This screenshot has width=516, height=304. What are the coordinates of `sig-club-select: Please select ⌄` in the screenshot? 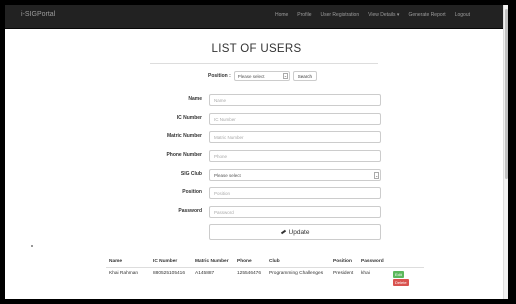 It's located at (295, 175).